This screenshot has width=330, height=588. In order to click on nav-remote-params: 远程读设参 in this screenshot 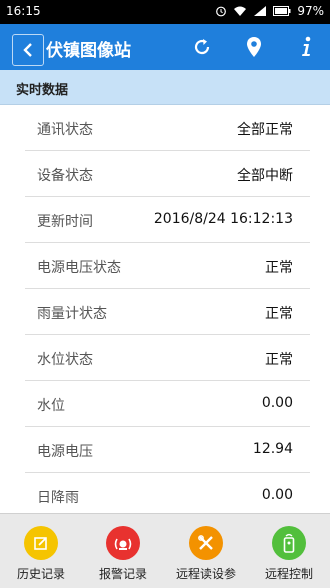, I will do `click(206, 551)`.